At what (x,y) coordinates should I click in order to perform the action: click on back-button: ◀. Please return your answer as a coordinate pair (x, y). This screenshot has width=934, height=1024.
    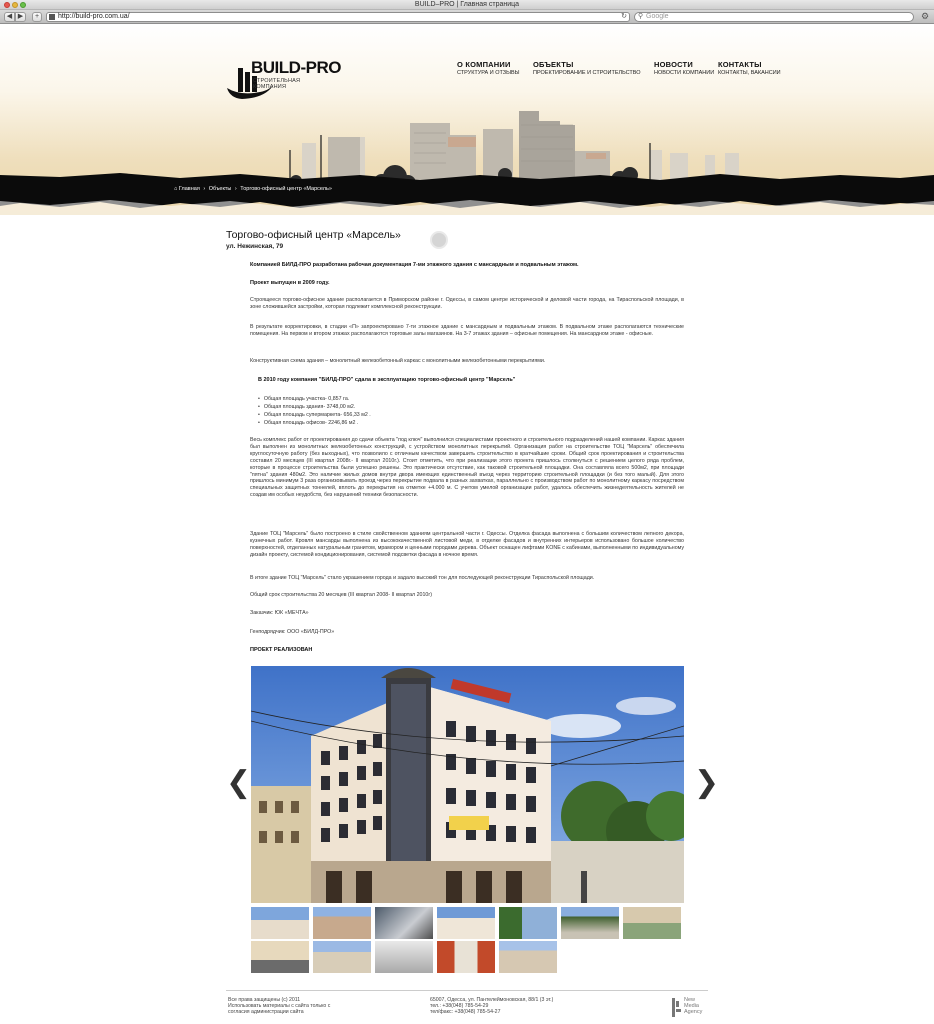
    Looking at the image, I should click on (9, 17).